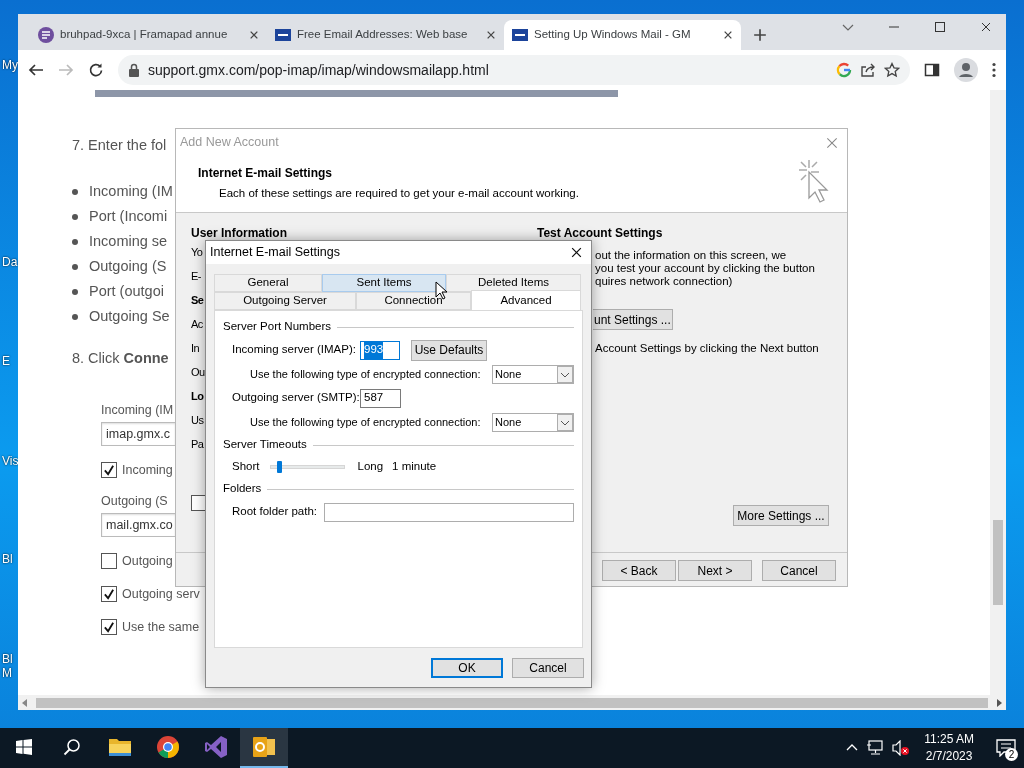 Image resolution: width=1024 pixels, height=768 pixels. Describe the element at coordinates (467, 668) in the screenshot. I see `dialog-button: OK` at that location.